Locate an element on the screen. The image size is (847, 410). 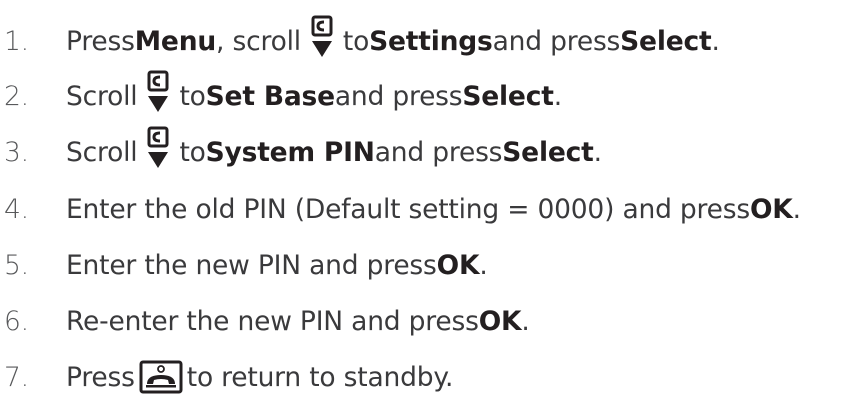
step-5: 5. Enter the new PIN and press OK . is located at coordinates (244, 265).